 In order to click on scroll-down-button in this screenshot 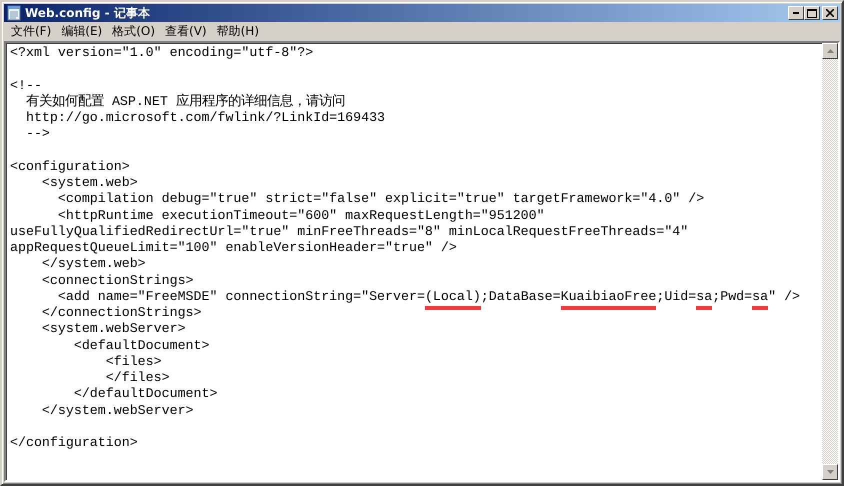, I will do `click(830, 472)`.